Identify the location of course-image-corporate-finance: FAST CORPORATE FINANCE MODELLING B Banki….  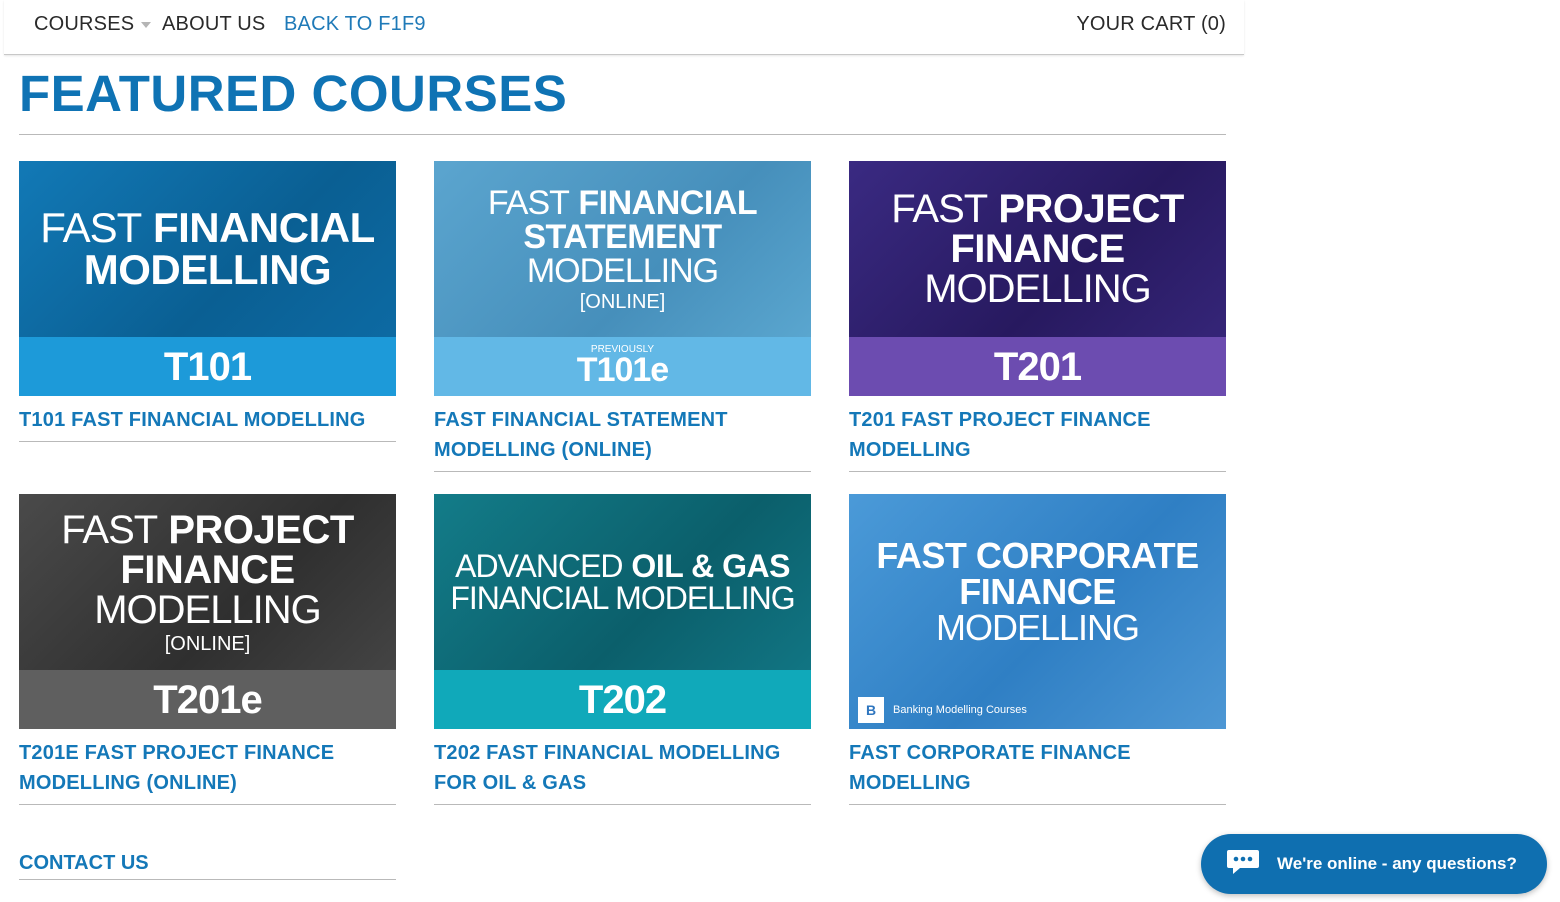
(1037, 611).